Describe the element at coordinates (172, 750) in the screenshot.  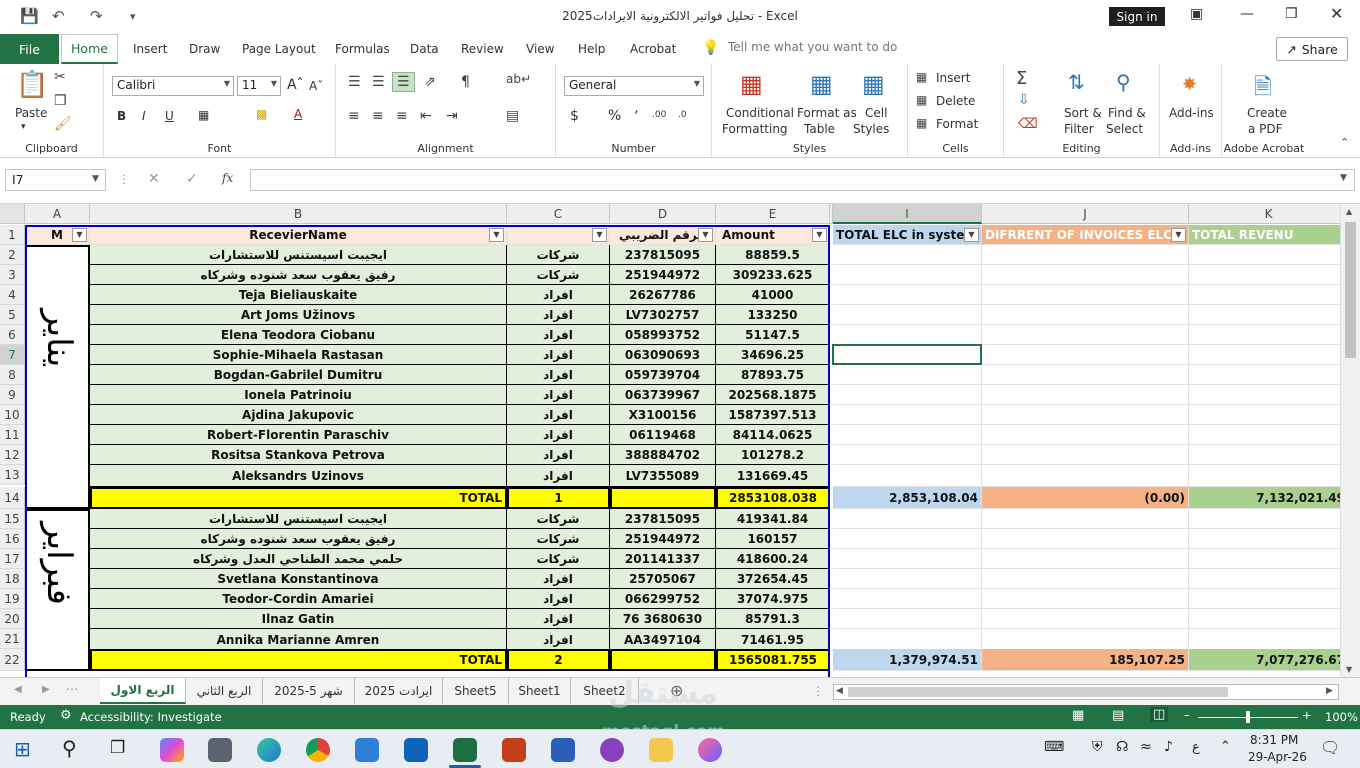
I see `copilot-icon` at that location.